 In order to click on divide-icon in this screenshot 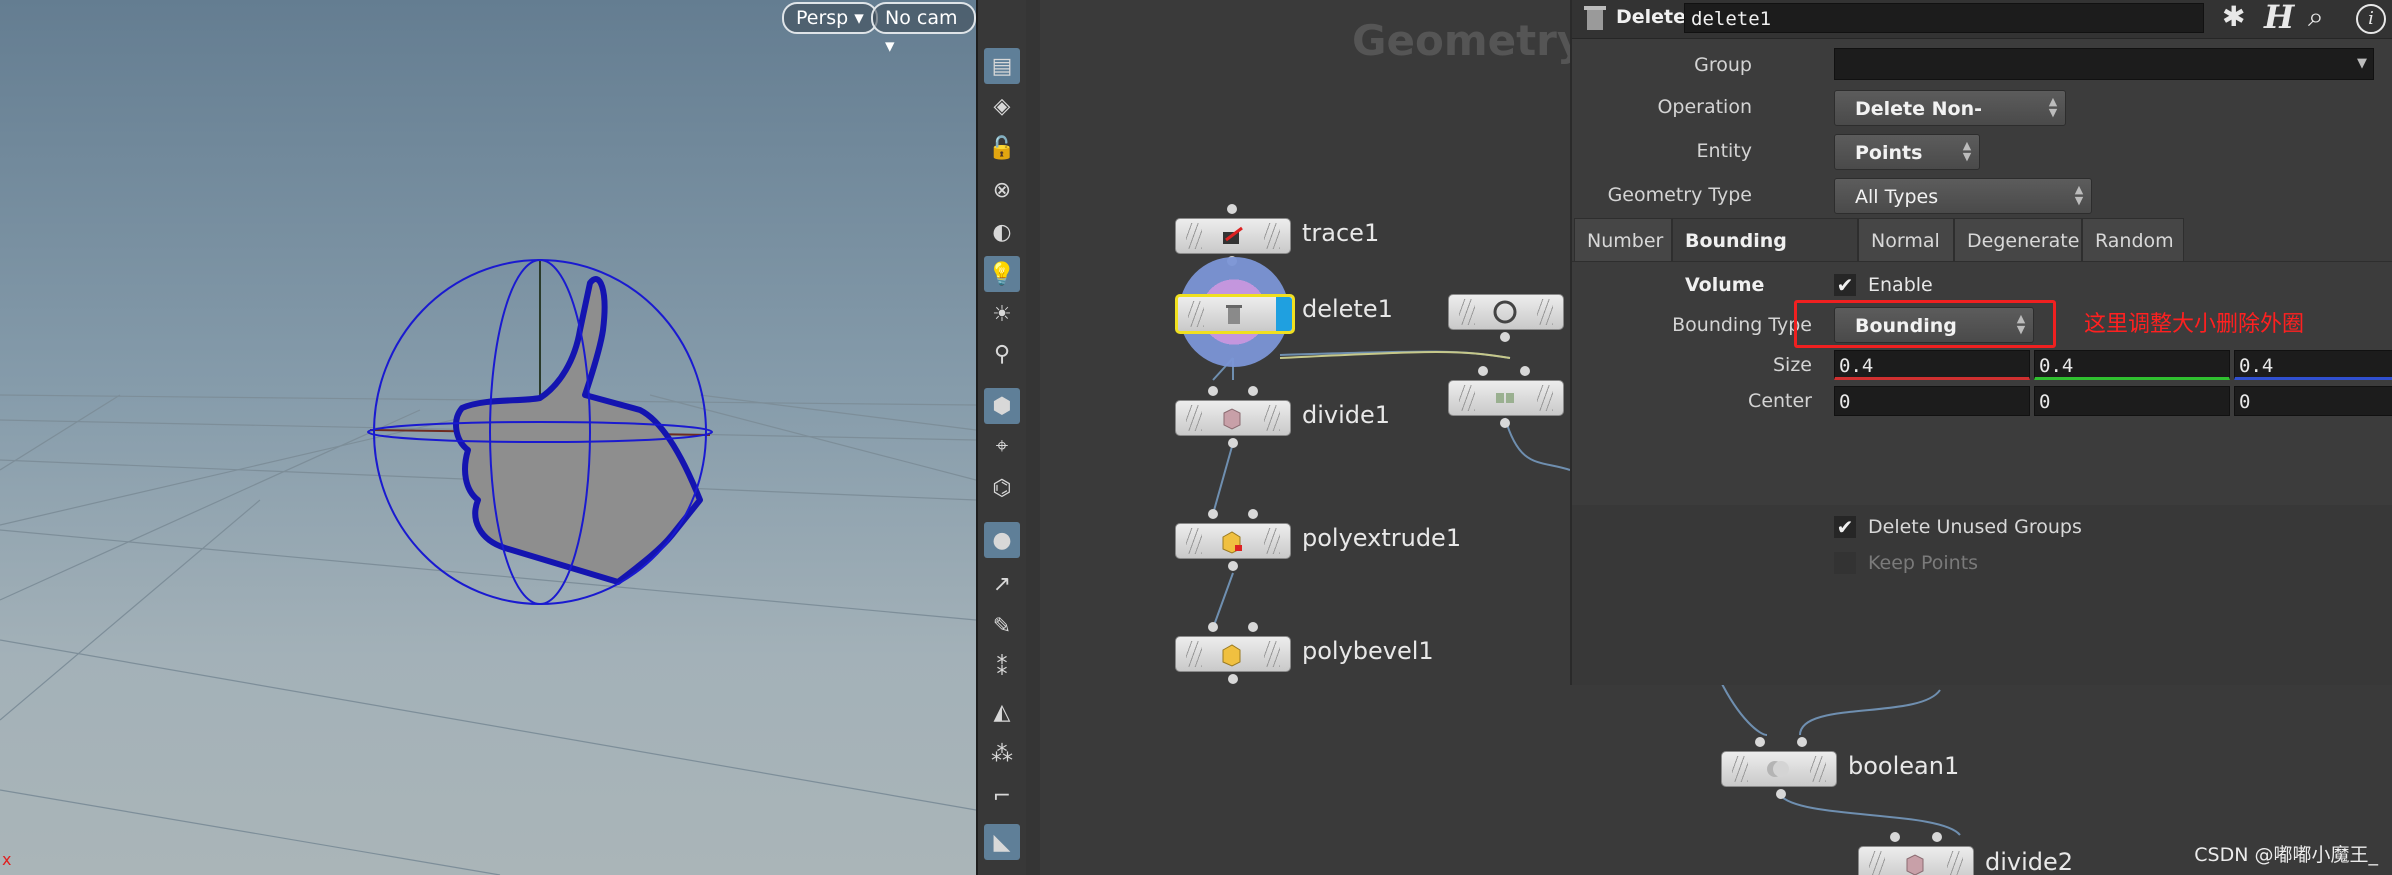, I will do `click(1232, 419)`.